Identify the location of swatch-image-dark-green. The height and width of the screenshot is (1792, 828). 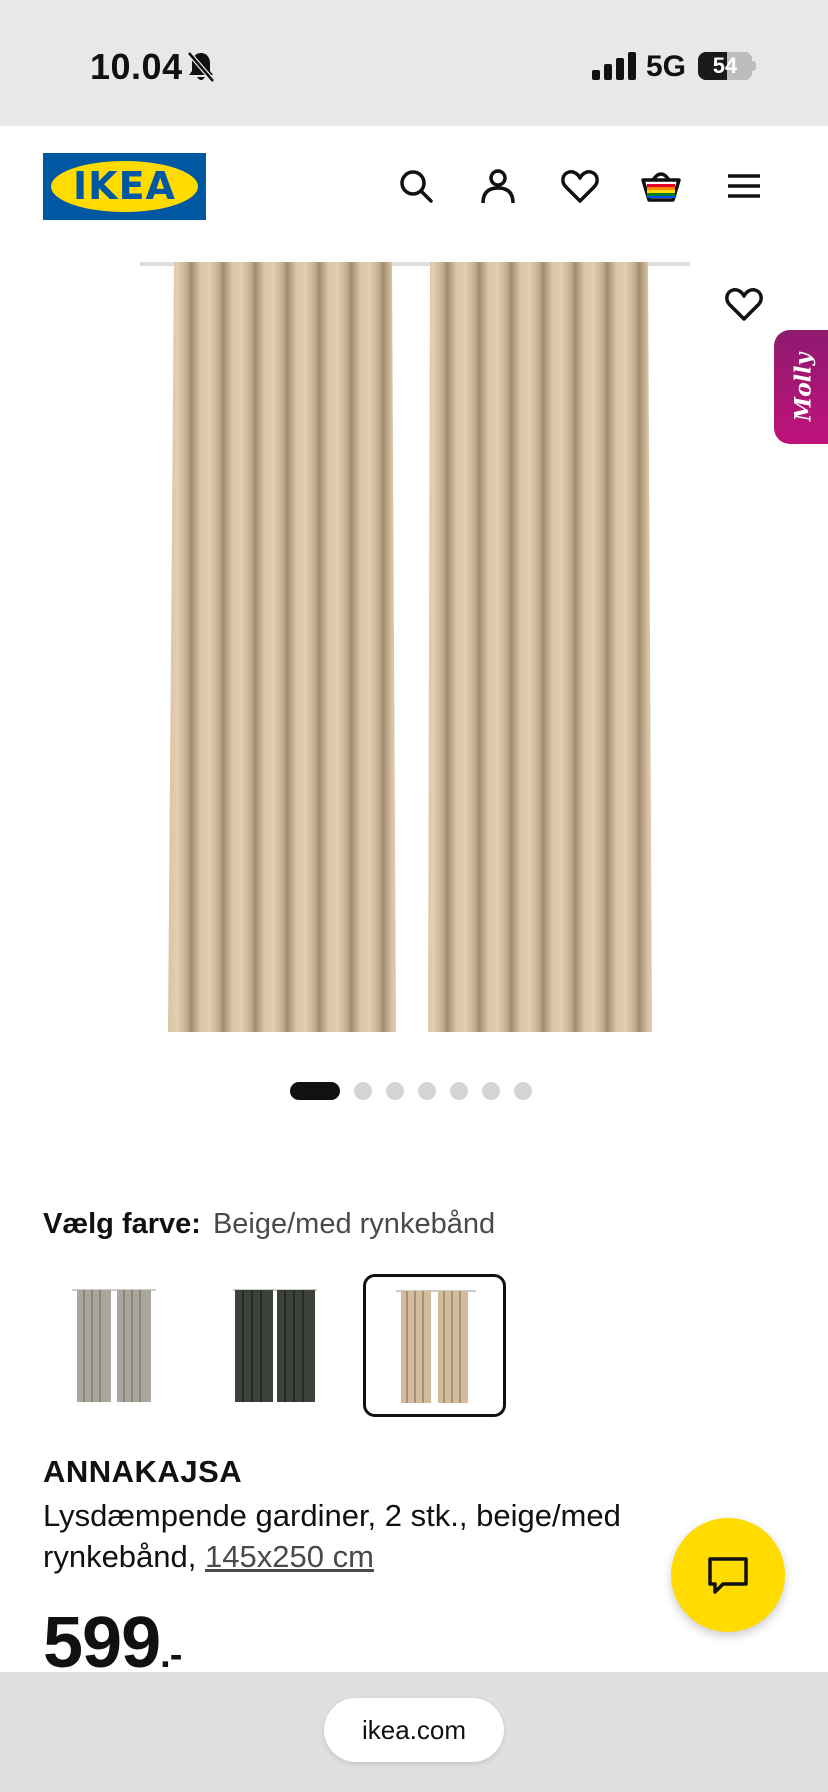
(275, 1345).